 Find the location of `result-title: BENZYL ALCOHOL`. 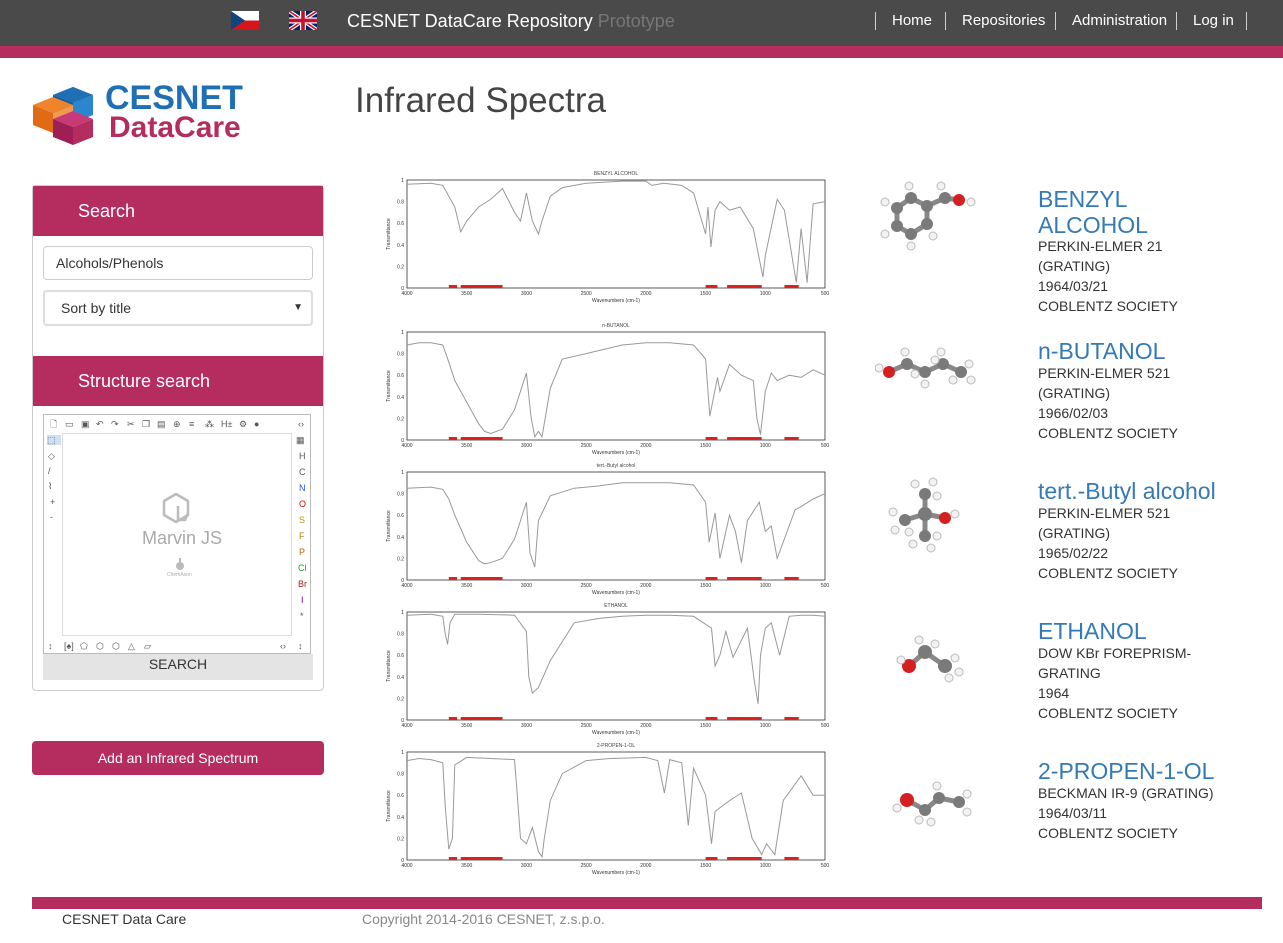

result-title: BENZYL ALCOHOL is located at coordinates (1093, 212).